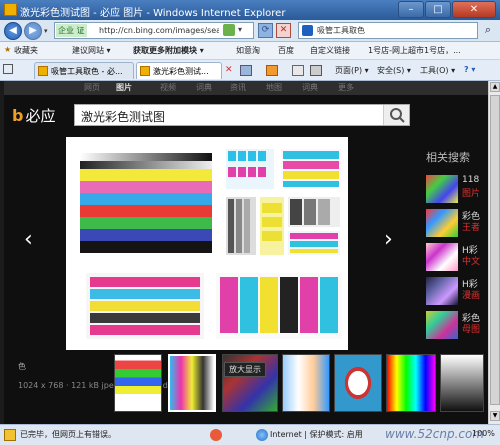  I want to click on ie-app-icon, so click(10, 9).